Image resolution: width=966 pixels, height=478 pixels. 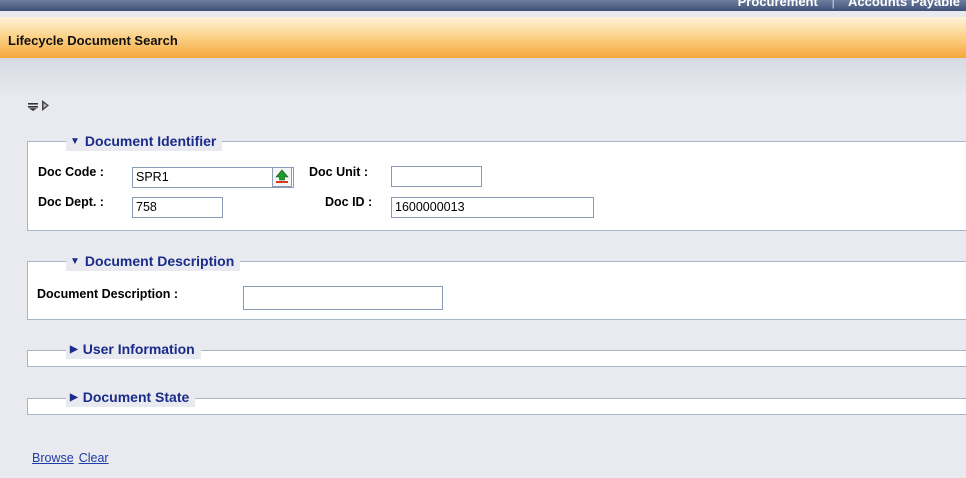 What do you see at coordinates (904, 4) in the screenshot?
I see `nav-link-accounts-payable: Accounts Payable` at bounding box center [904, 4].